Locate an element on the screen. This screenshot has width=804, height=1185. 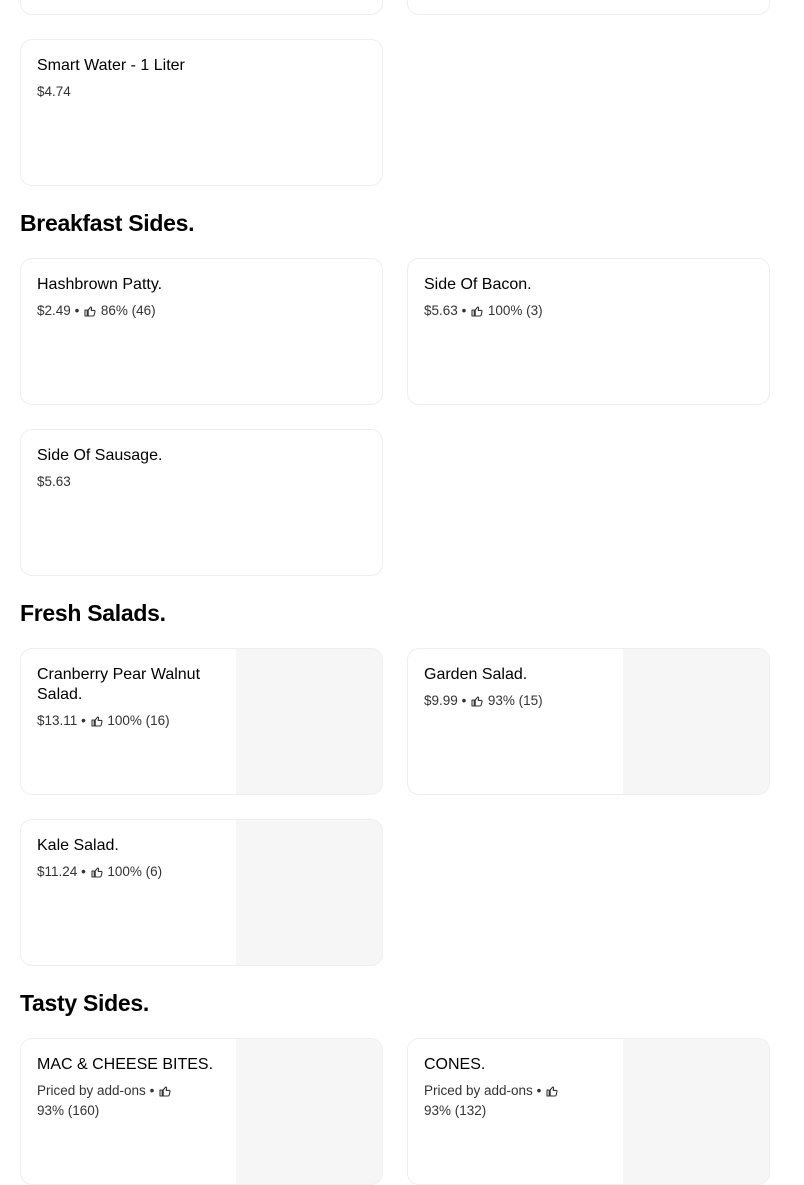
item-name: Hashbrown Patty. is located at coordinates (100, 284).